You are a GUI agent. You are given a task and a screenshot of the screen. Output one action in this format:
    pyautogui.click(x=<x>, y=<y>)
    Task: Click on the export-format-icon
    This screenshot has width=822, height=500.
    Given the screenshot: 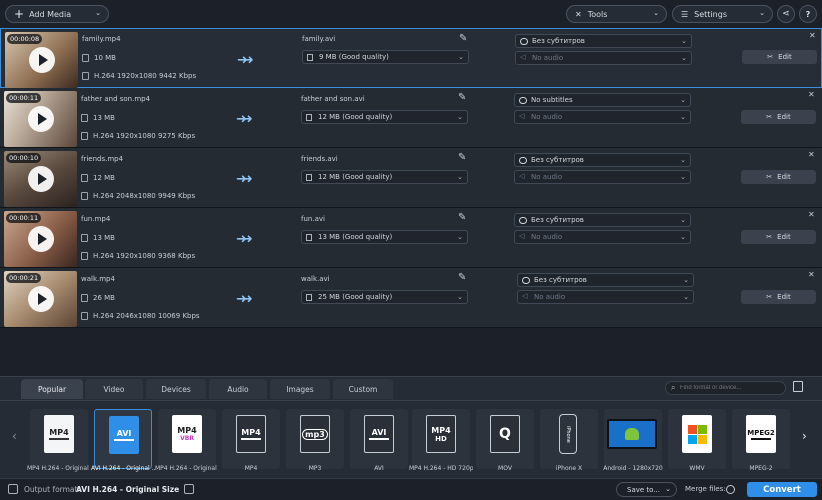 What is the action you would take?
    pyautogui.click(x=798, y=386)
    